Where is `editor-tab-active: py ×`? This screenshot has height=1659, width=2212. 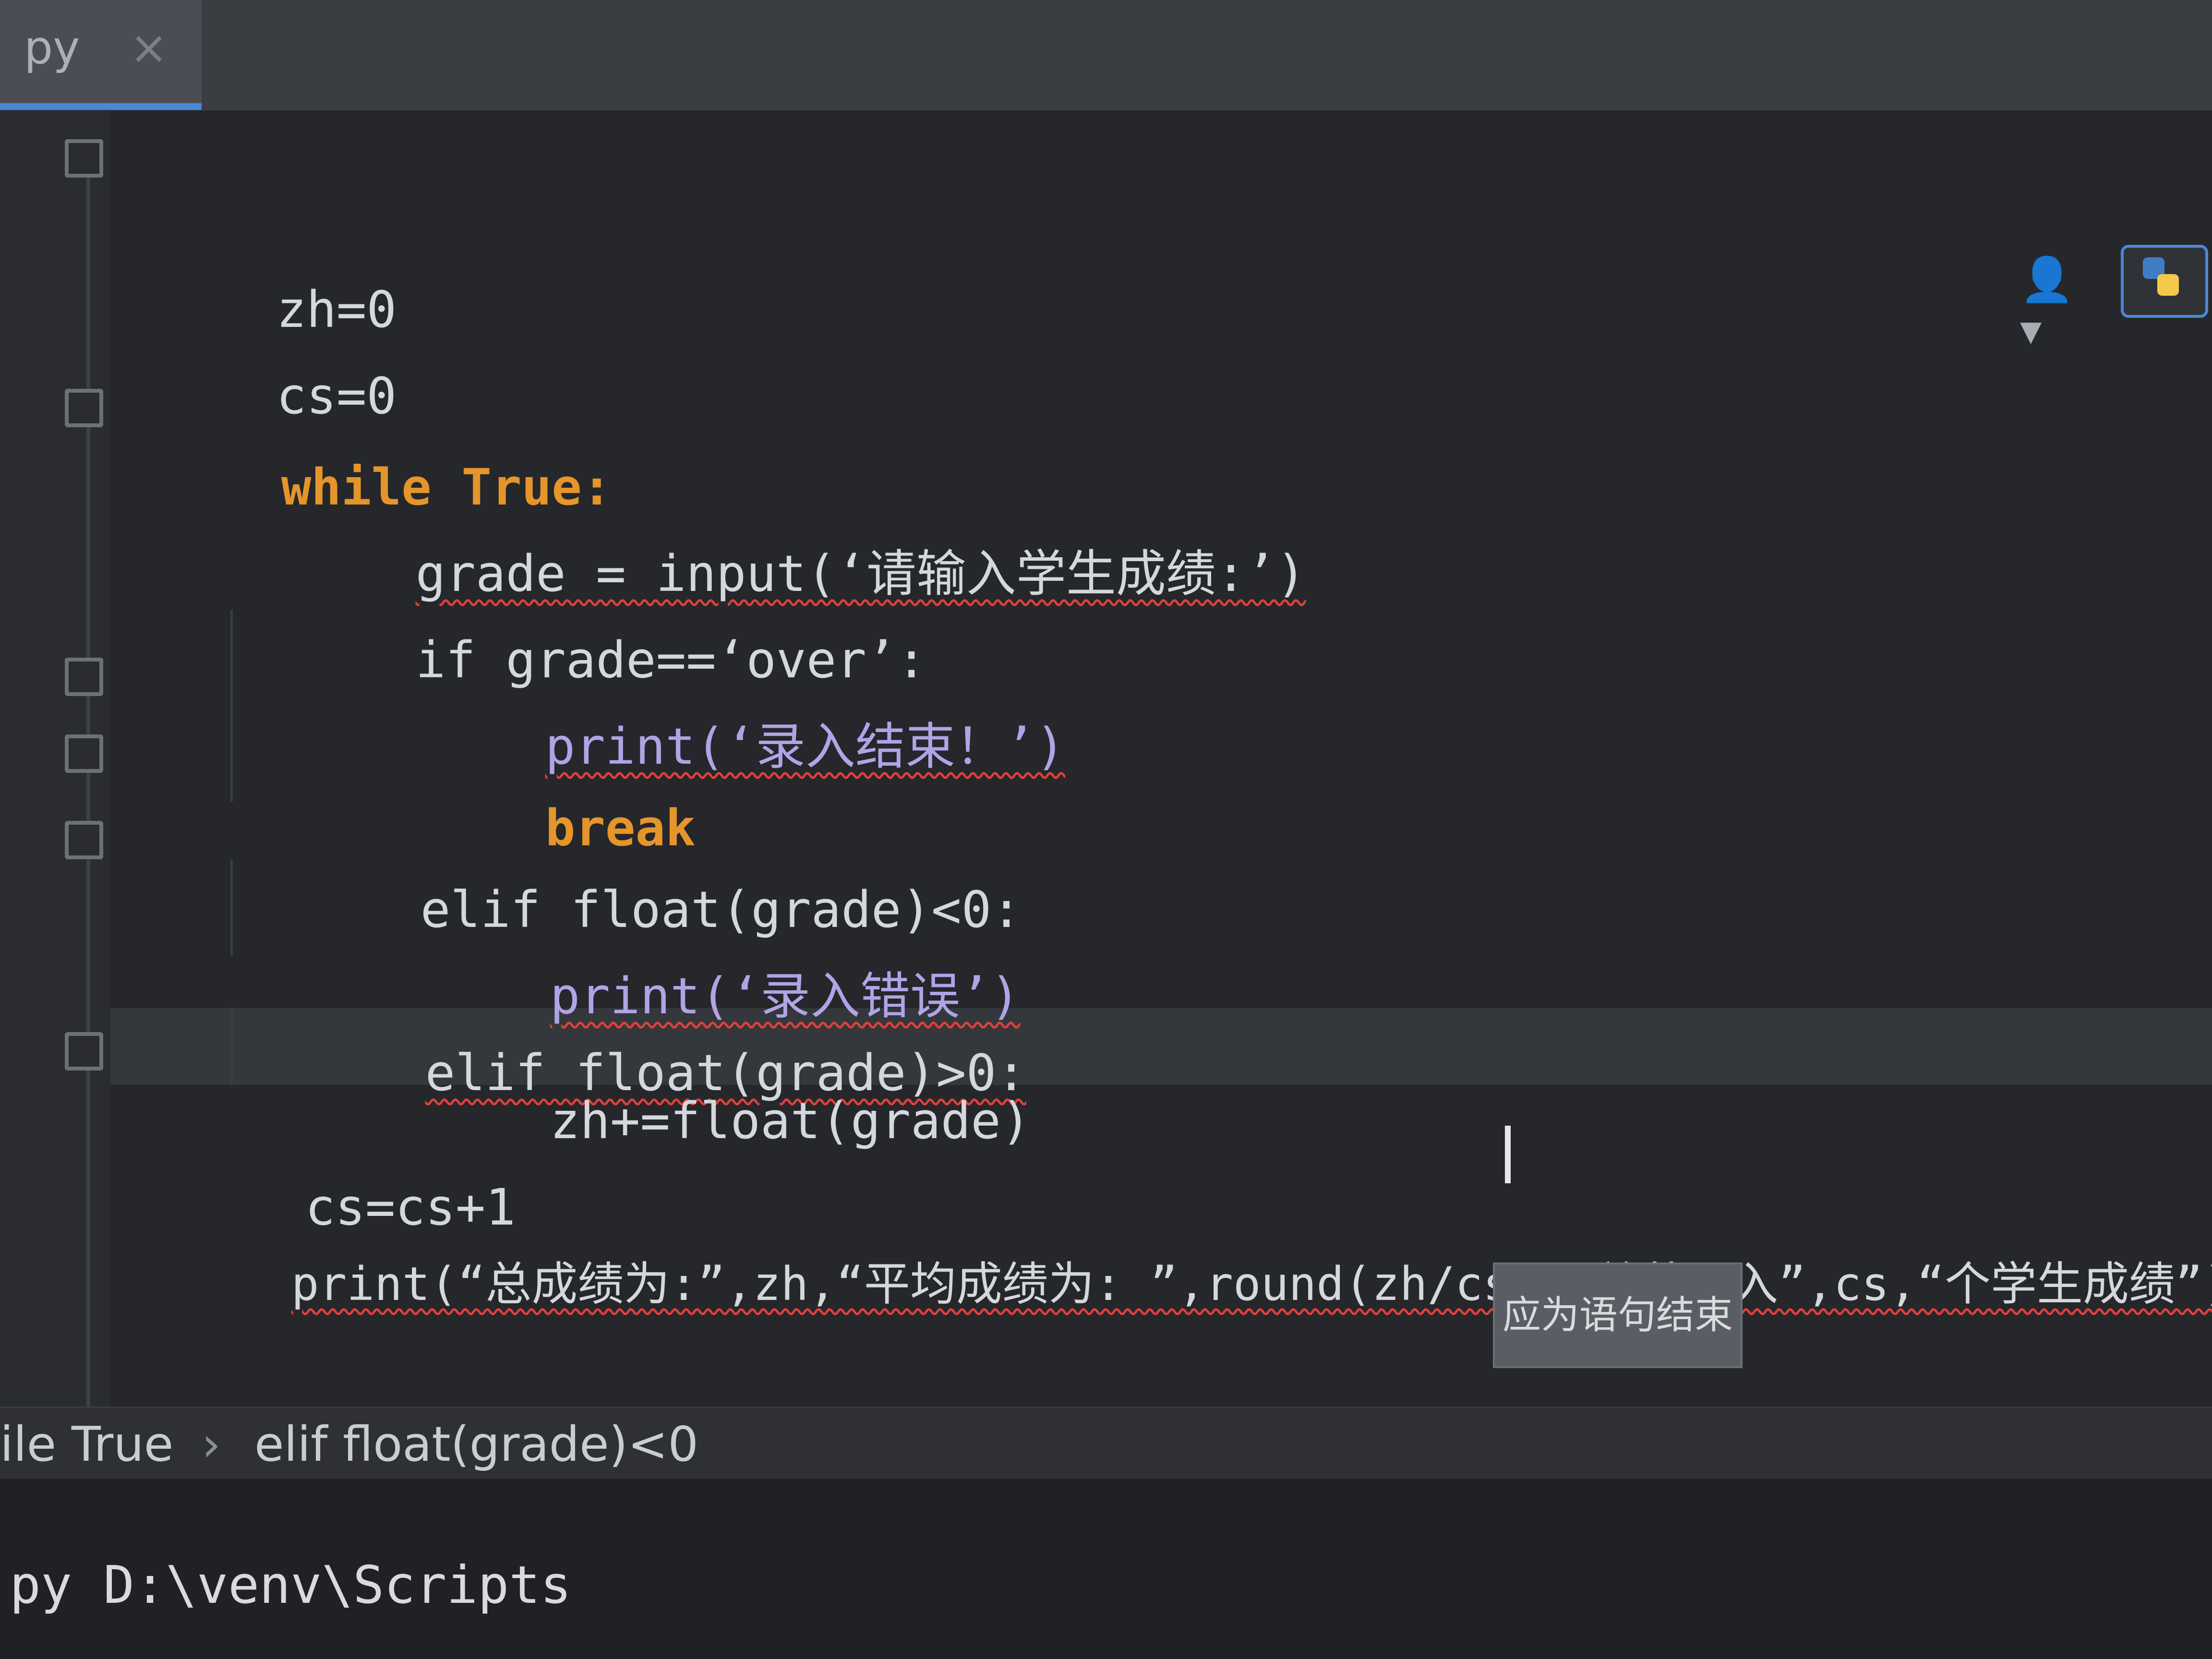 editor-tab-active: py × is located at coordinates (101, 55).